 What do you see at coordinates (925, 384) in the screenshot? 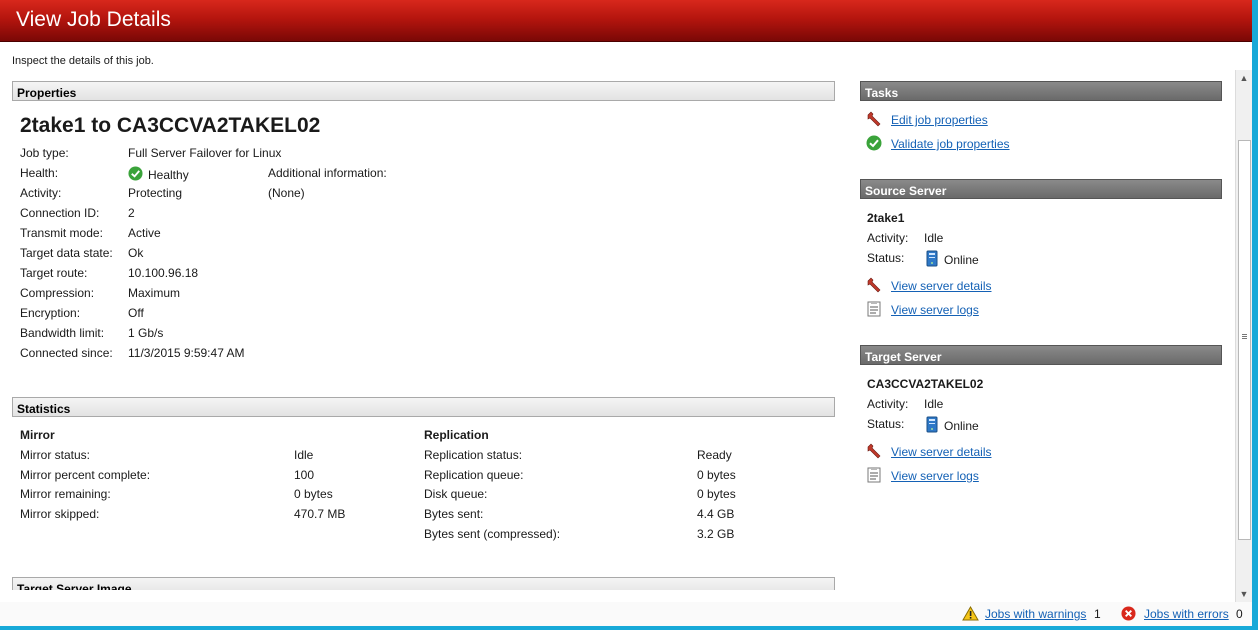
I see `target-server-name: CA3CCVA2TAKEL02` at bounding box center [925, 384].